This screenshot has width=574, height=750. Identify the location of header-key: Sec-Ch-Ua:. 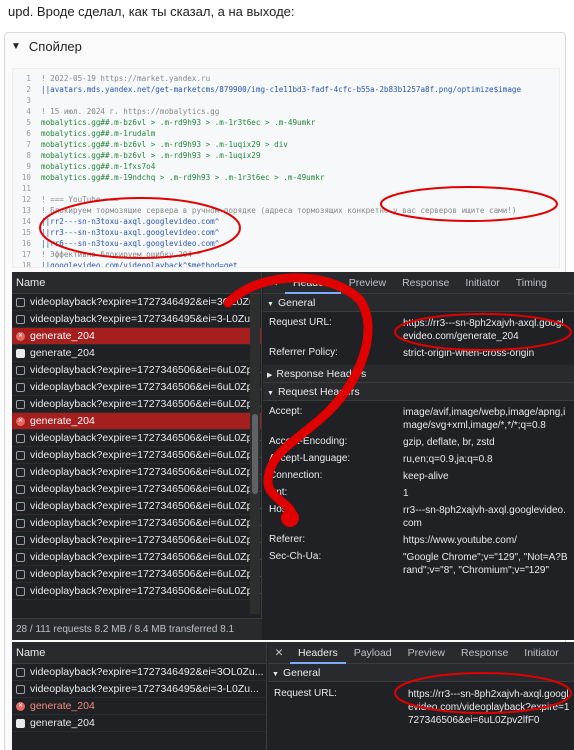
(295, 556).